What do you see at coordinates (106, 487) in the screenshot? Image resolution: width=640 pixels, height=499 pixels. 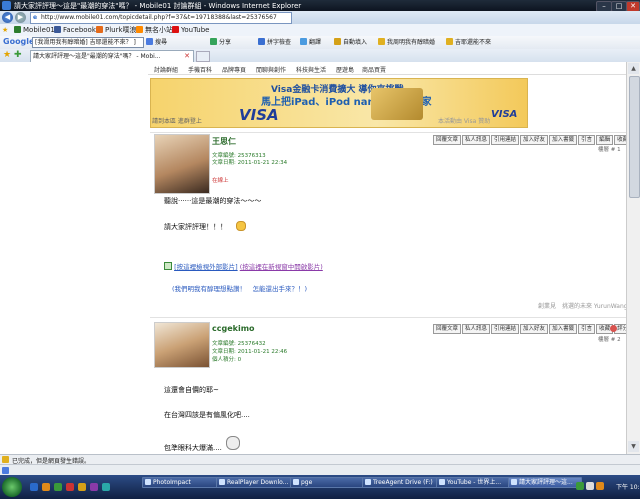 I see `app4-quicklaunch-icon` at bounding box center [106, 487].